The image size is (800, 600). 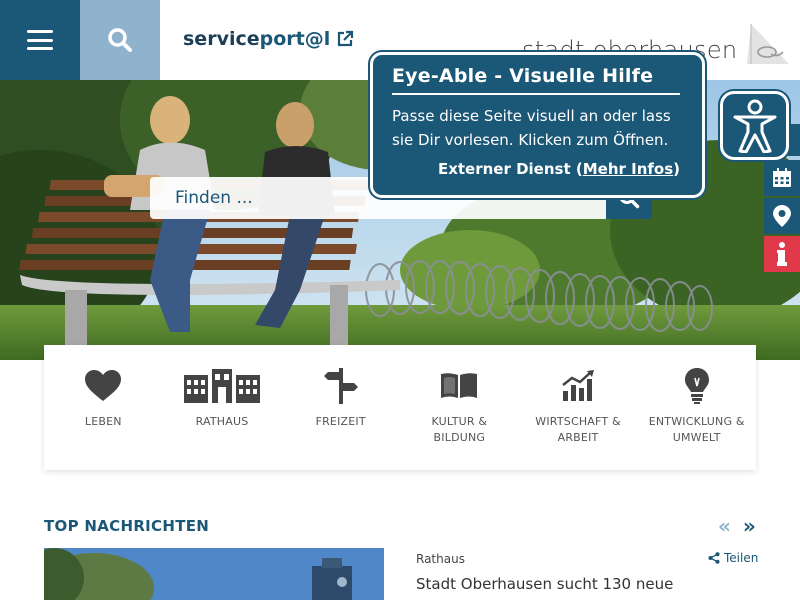 I want to click on side-button-top, so click(x=794, y=140).